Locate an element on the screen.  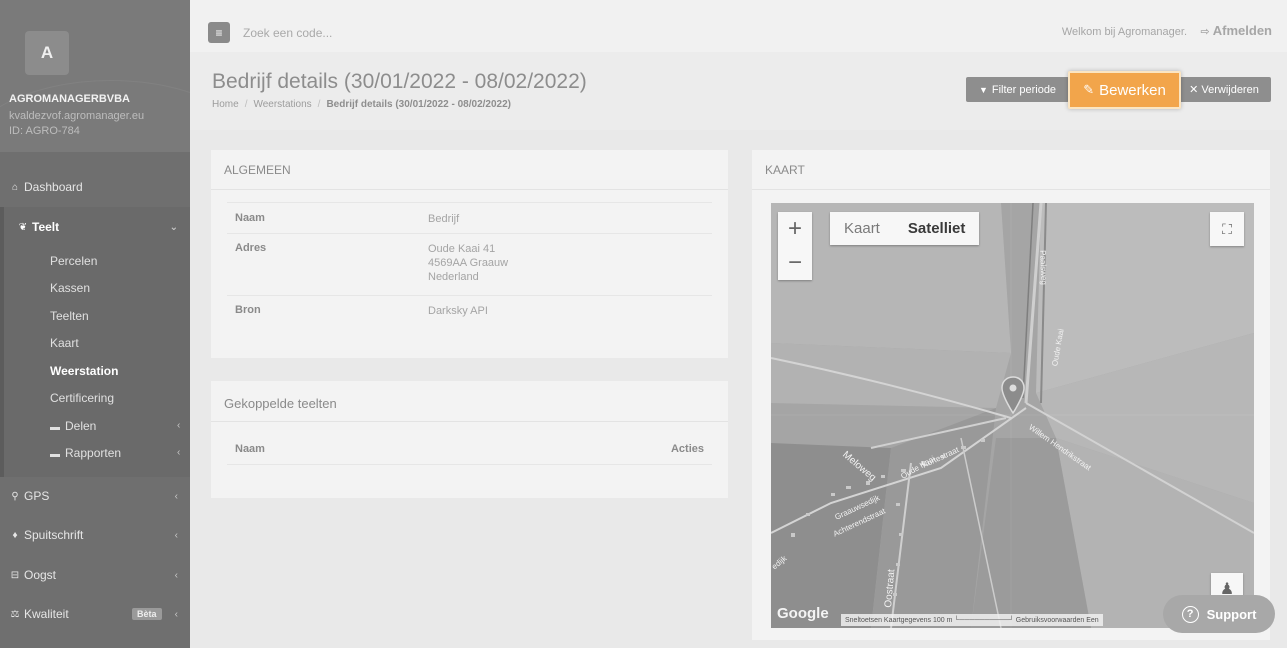
adres-label: Adres is located at coordinates (251, 248).